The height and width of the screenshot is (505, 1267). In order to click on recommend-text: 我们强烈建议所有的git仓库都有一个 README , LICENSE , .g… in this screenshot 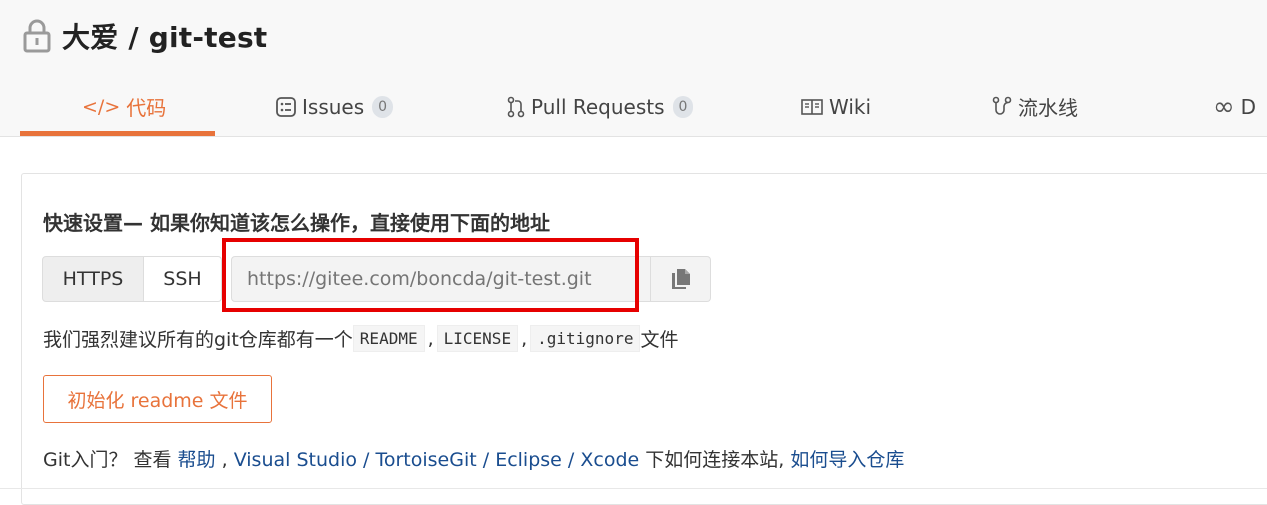, I will do `click(360, 338)`.